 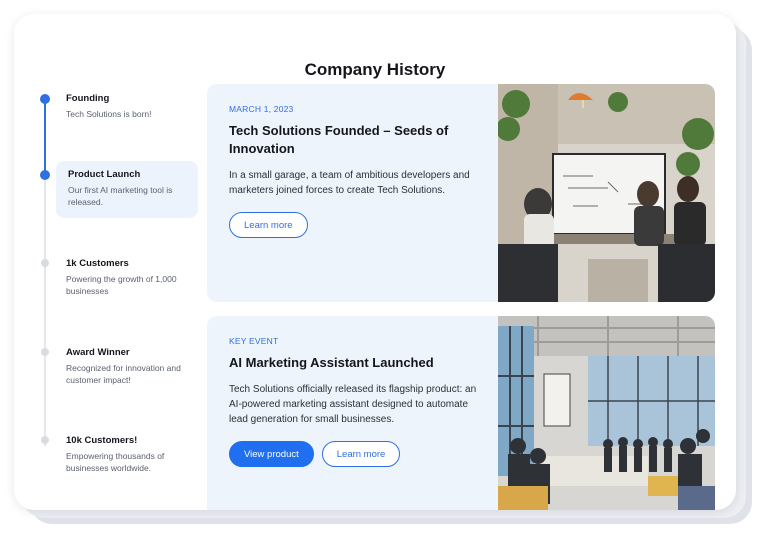 I want to click on timeline-dot-award-winner, so click(x=45, y=352).